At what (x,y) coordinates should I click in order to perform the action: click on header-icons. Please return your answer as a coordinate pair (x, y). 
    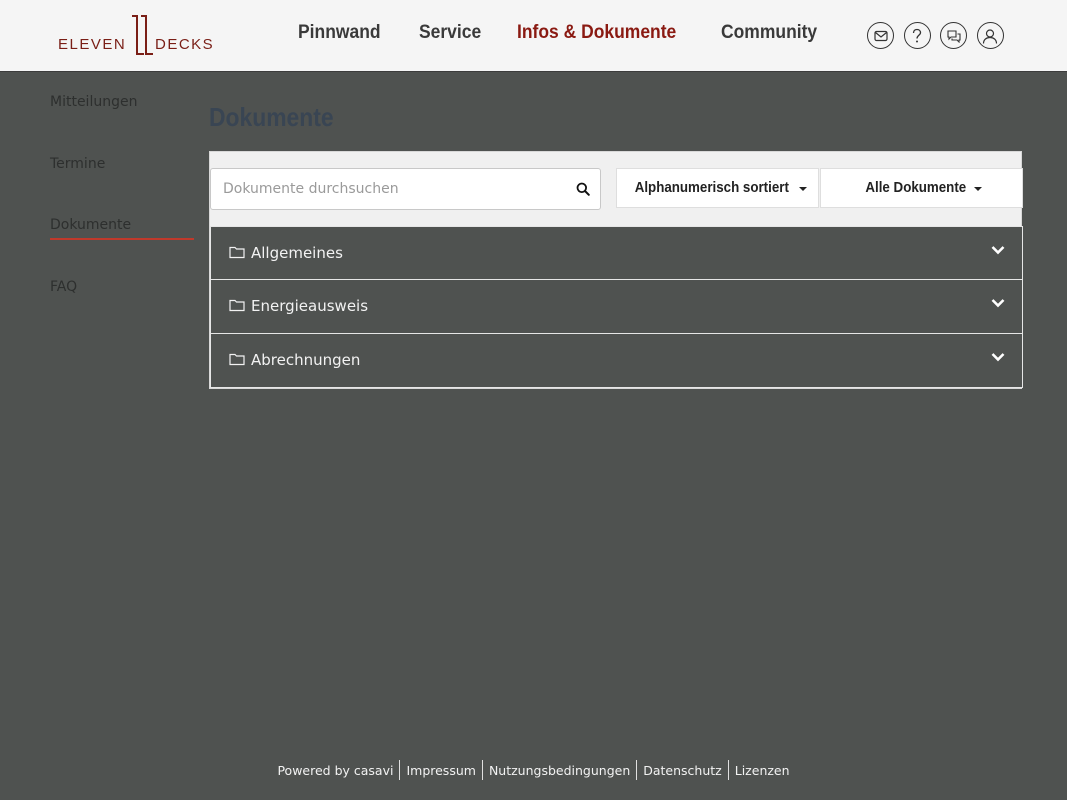
    Looking at the image, I should click on (940, 35).